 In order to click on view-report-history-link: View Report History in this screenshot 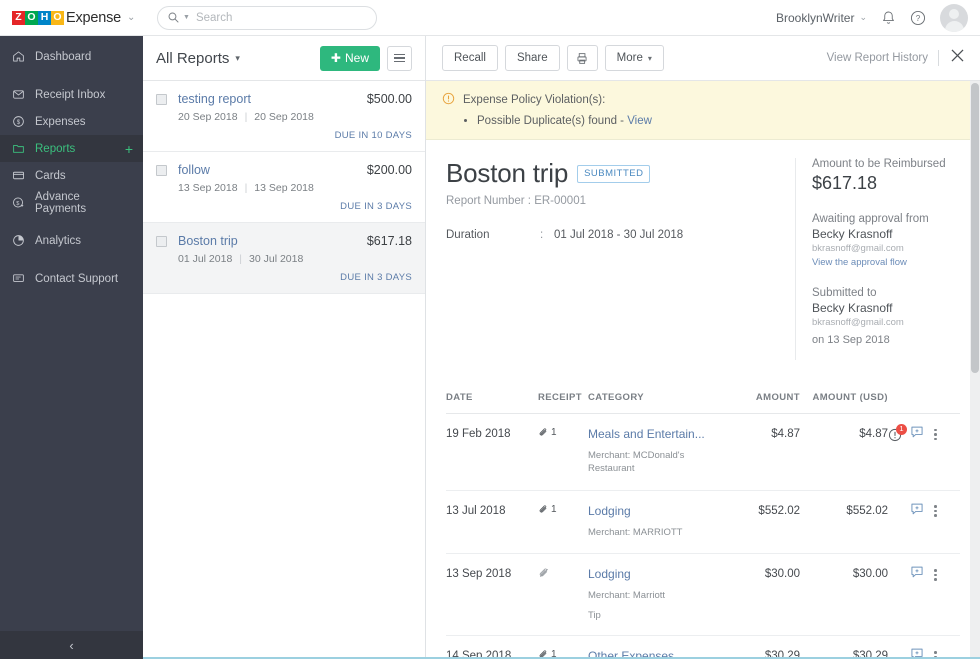, I will do `click(877, 58)`.